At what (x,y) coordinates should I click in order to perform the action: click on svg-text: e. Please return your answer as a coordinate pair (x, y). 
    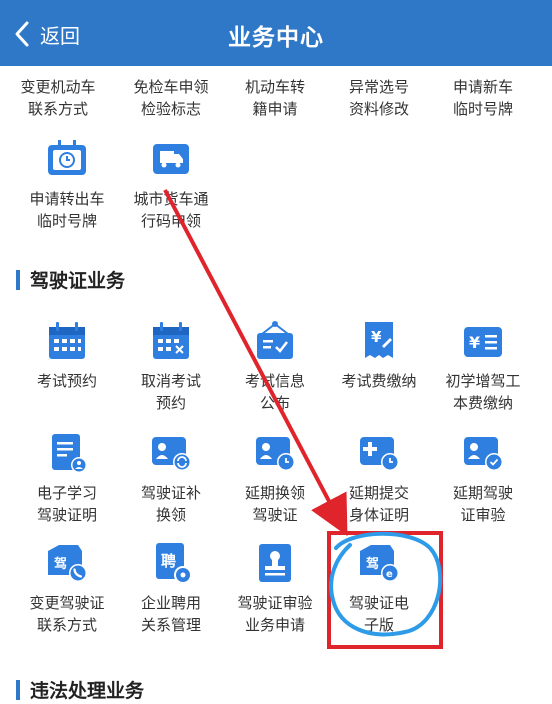
    Looking at the image, I should click on (389, 574).